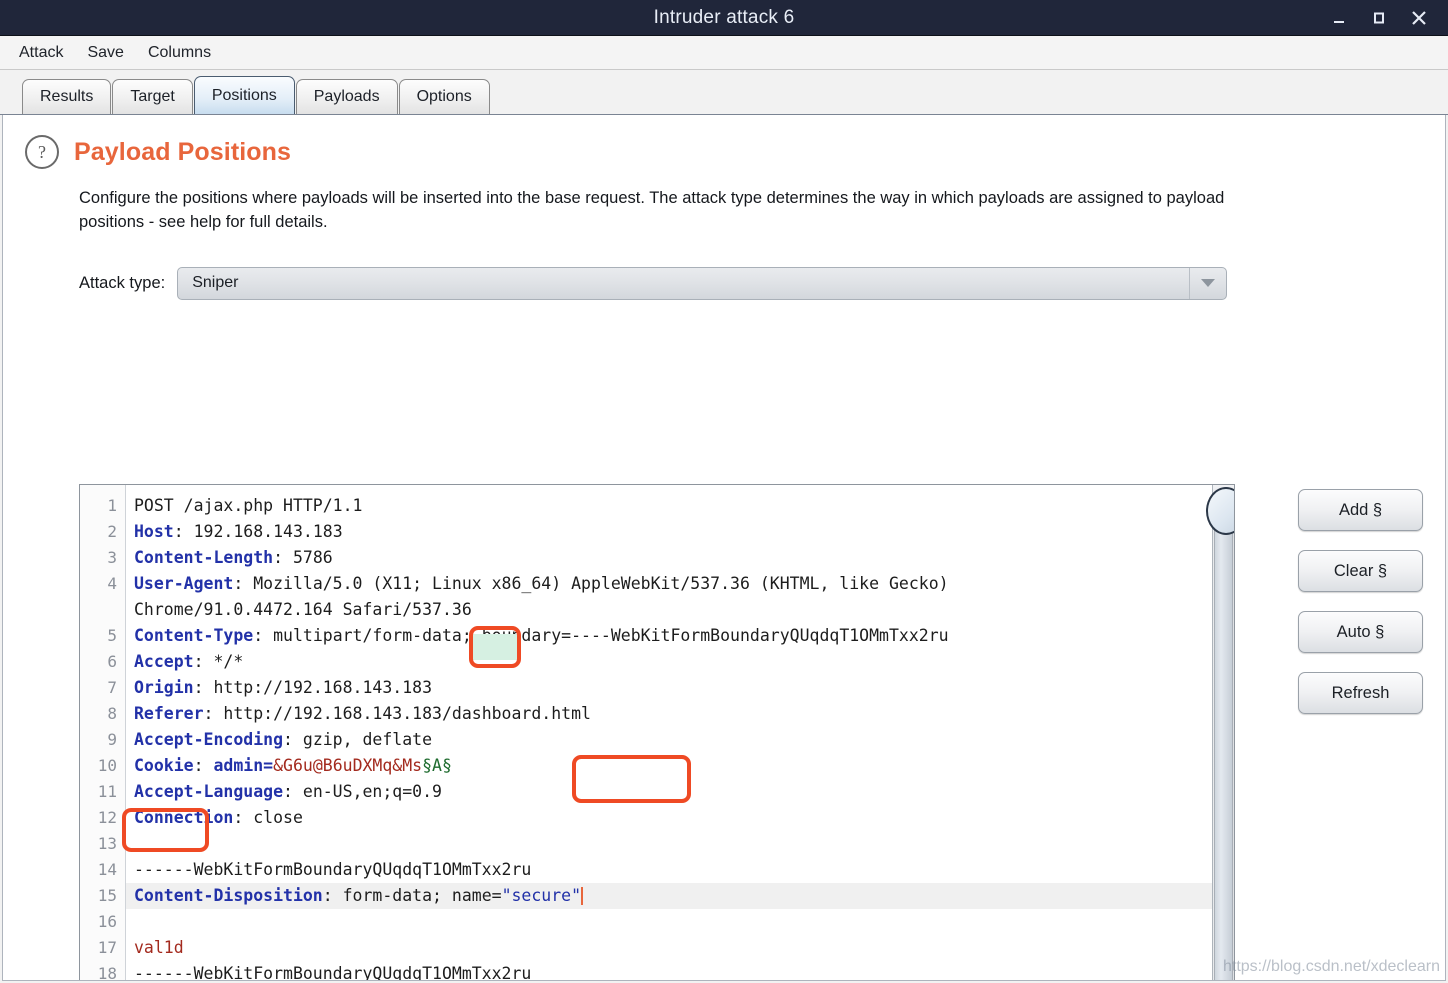  I want to click on code-text: : http://192.168.143.183, so click(313, 687).